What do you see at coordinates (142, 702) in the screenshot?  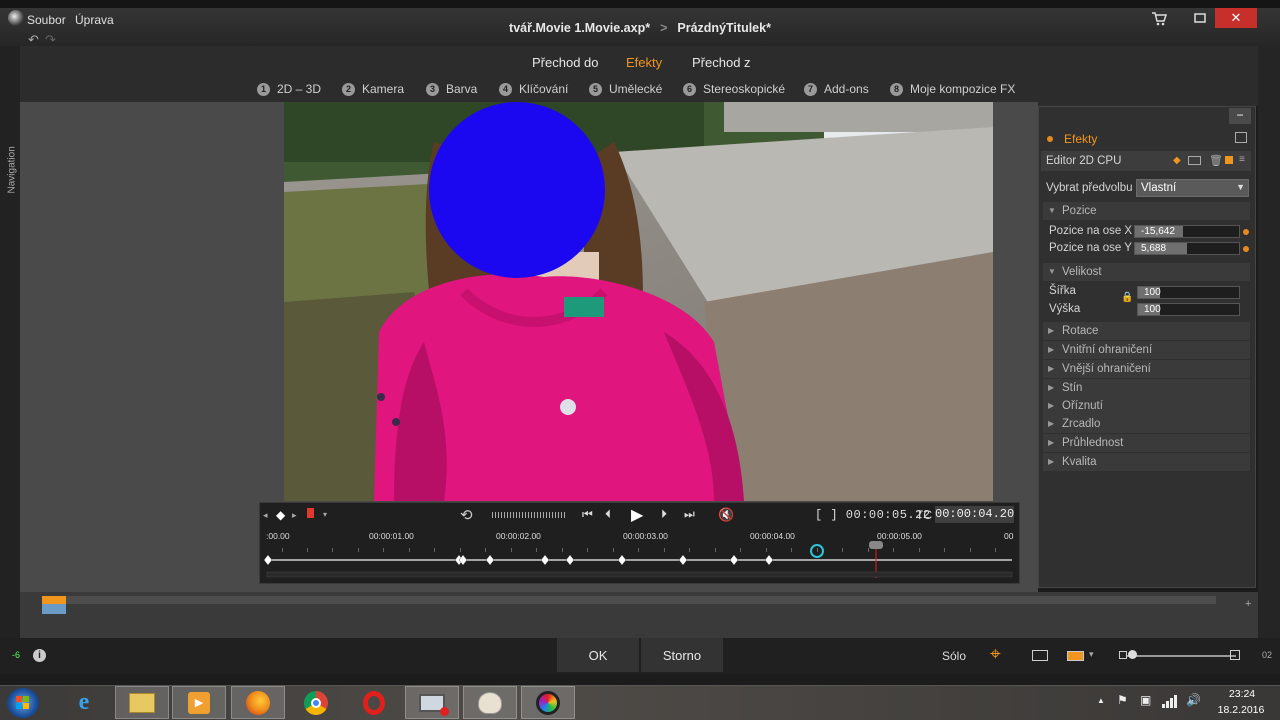 I see `taskbar-explorer-icon` at bounding box center [142, 702].